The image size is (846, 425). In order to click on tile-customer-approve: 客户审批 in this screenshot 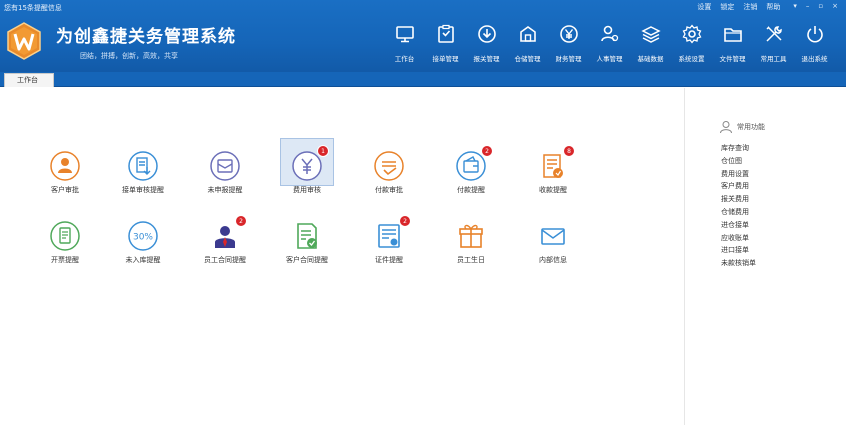, I will do `click(65, 172)`.